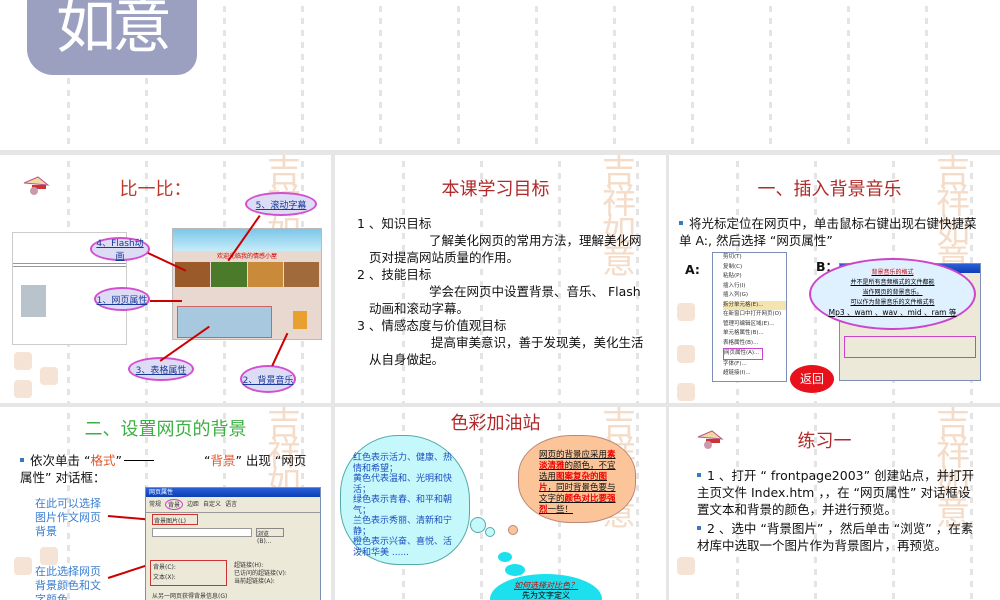 This screenshot has height=600, width=1000. Describe the element at coordinates (403, 526) in the screenshot. I see `color-meaning: 兰色表示秀丽、清新和宁静；` at that location.